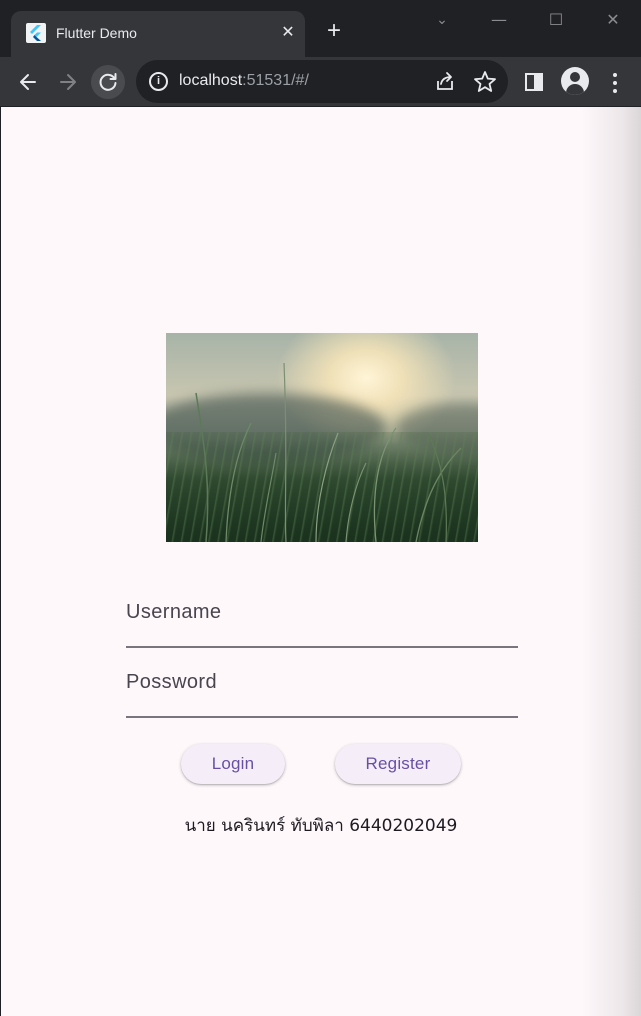 This screenshot has width=641, height=1016. What do you see at coordinates (211, 80) in the screenshot?
I see `url-host: localhost` at bounding box center [211, 80].